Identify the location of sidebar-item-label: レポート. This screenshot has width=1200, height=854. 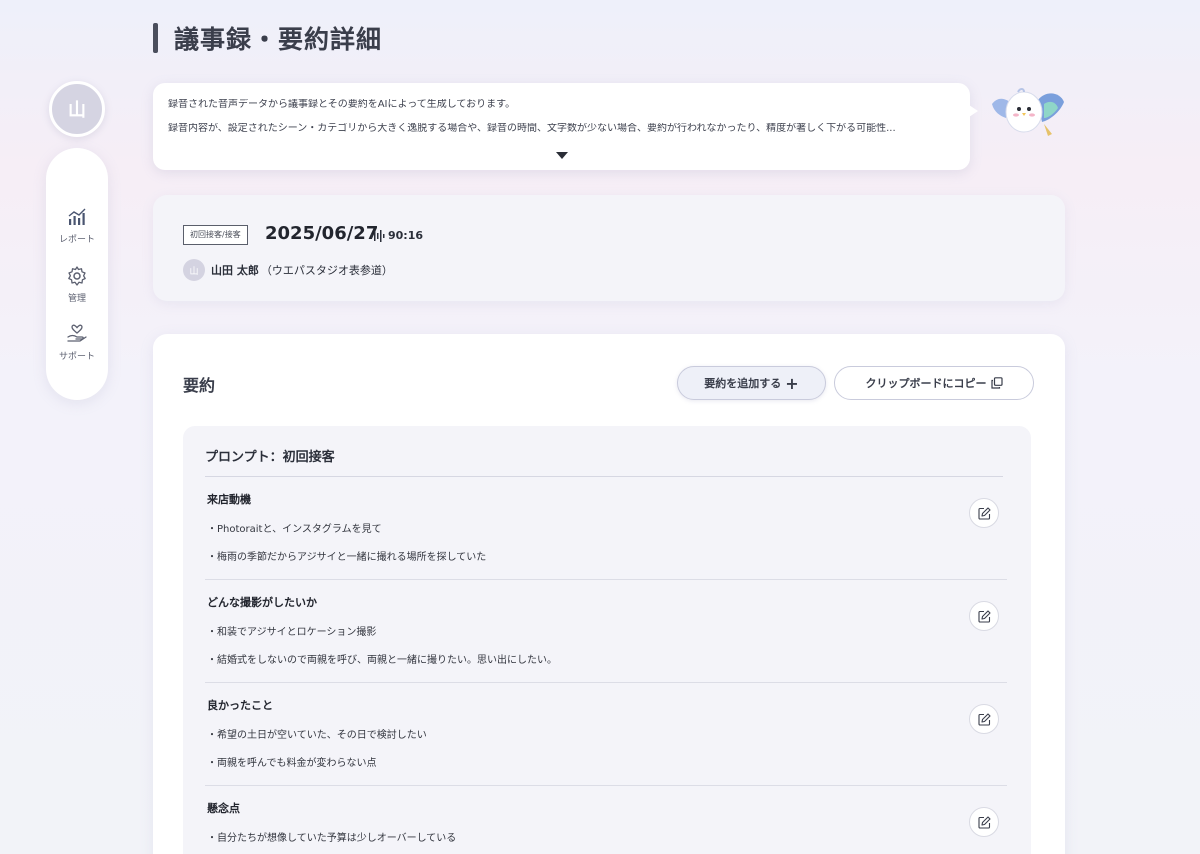
(76, 240).